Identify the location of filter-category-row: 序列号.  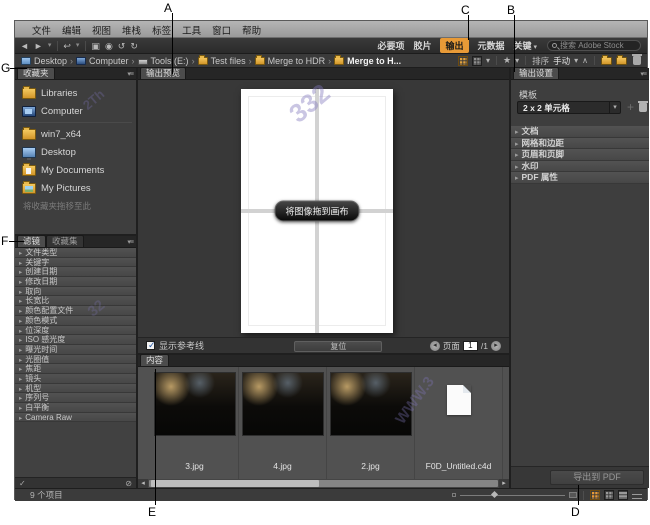
(75, 398).